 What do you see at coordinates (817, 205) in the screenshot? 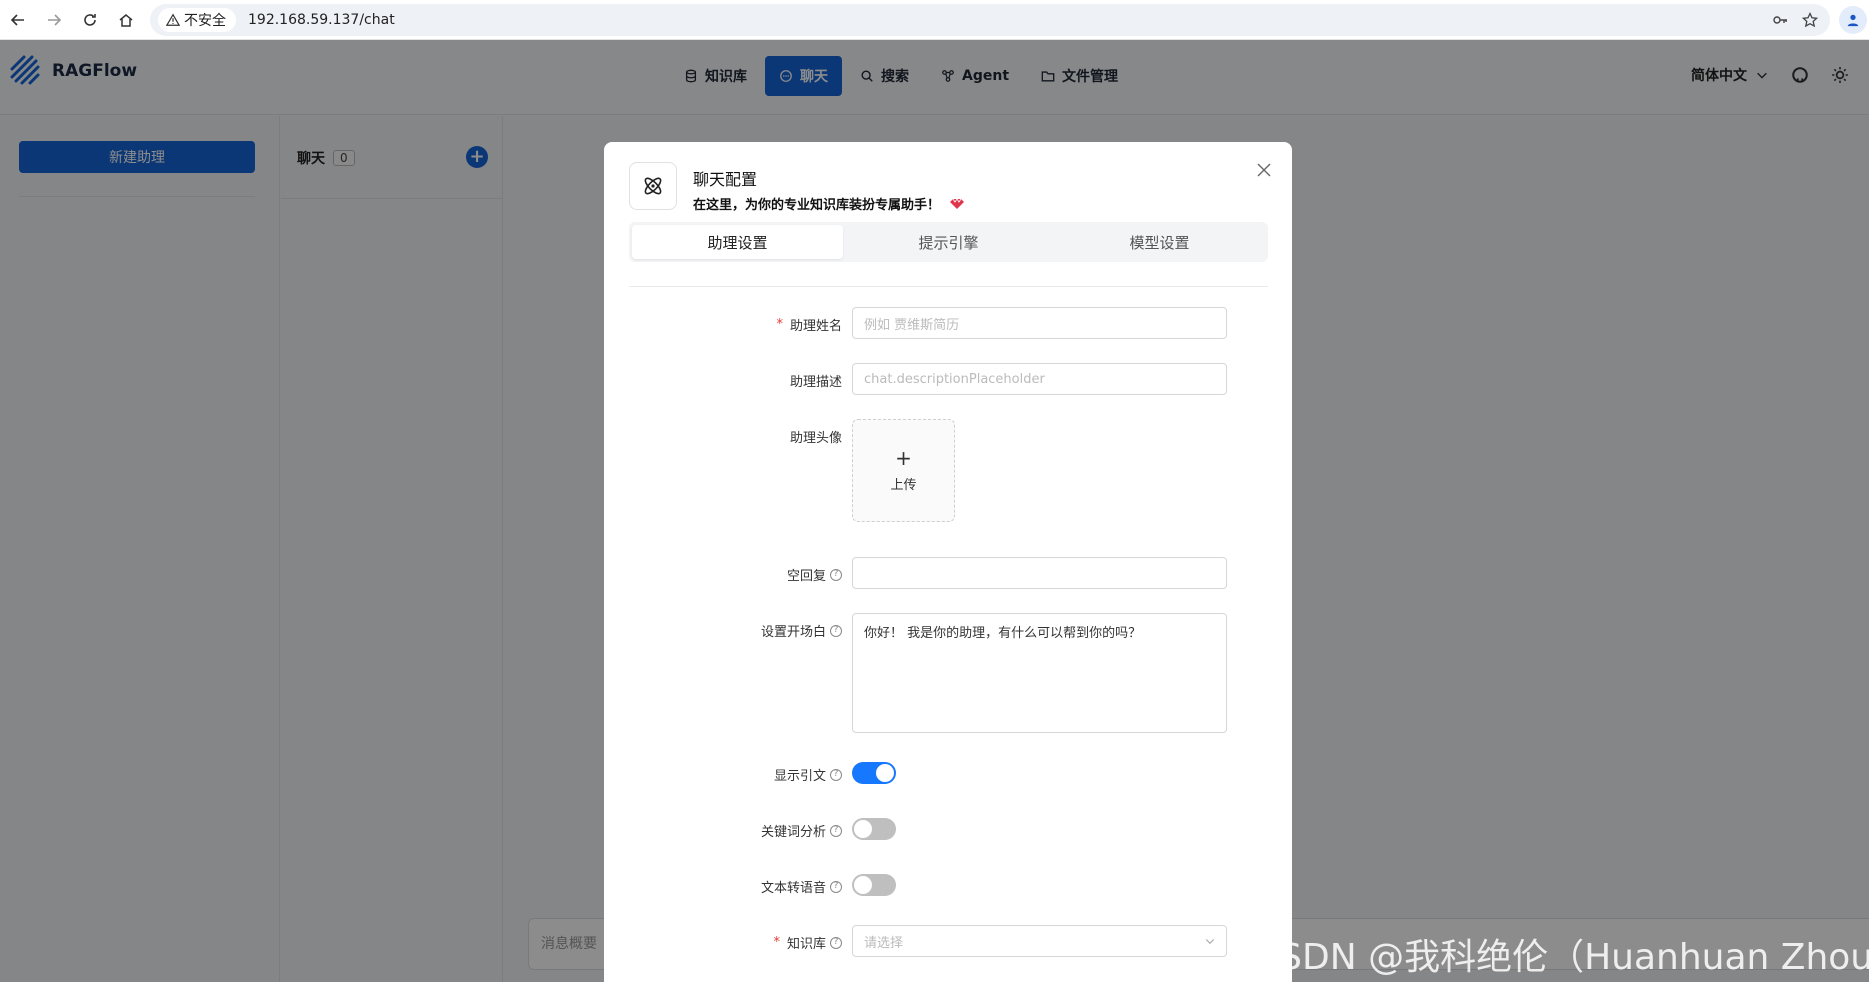
I see `modal-subtitle: 在这里，为你的专业知识库装扮专属助手！` at bounding box center [817, 205].